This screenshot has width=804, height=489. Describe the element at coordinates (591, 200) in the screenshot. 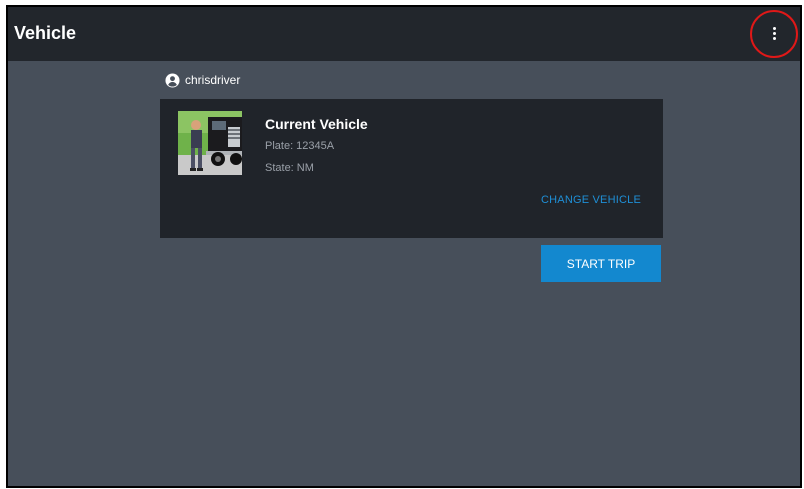

I see `change-vehicle-button: CHANGE VEHICLE` at that location.